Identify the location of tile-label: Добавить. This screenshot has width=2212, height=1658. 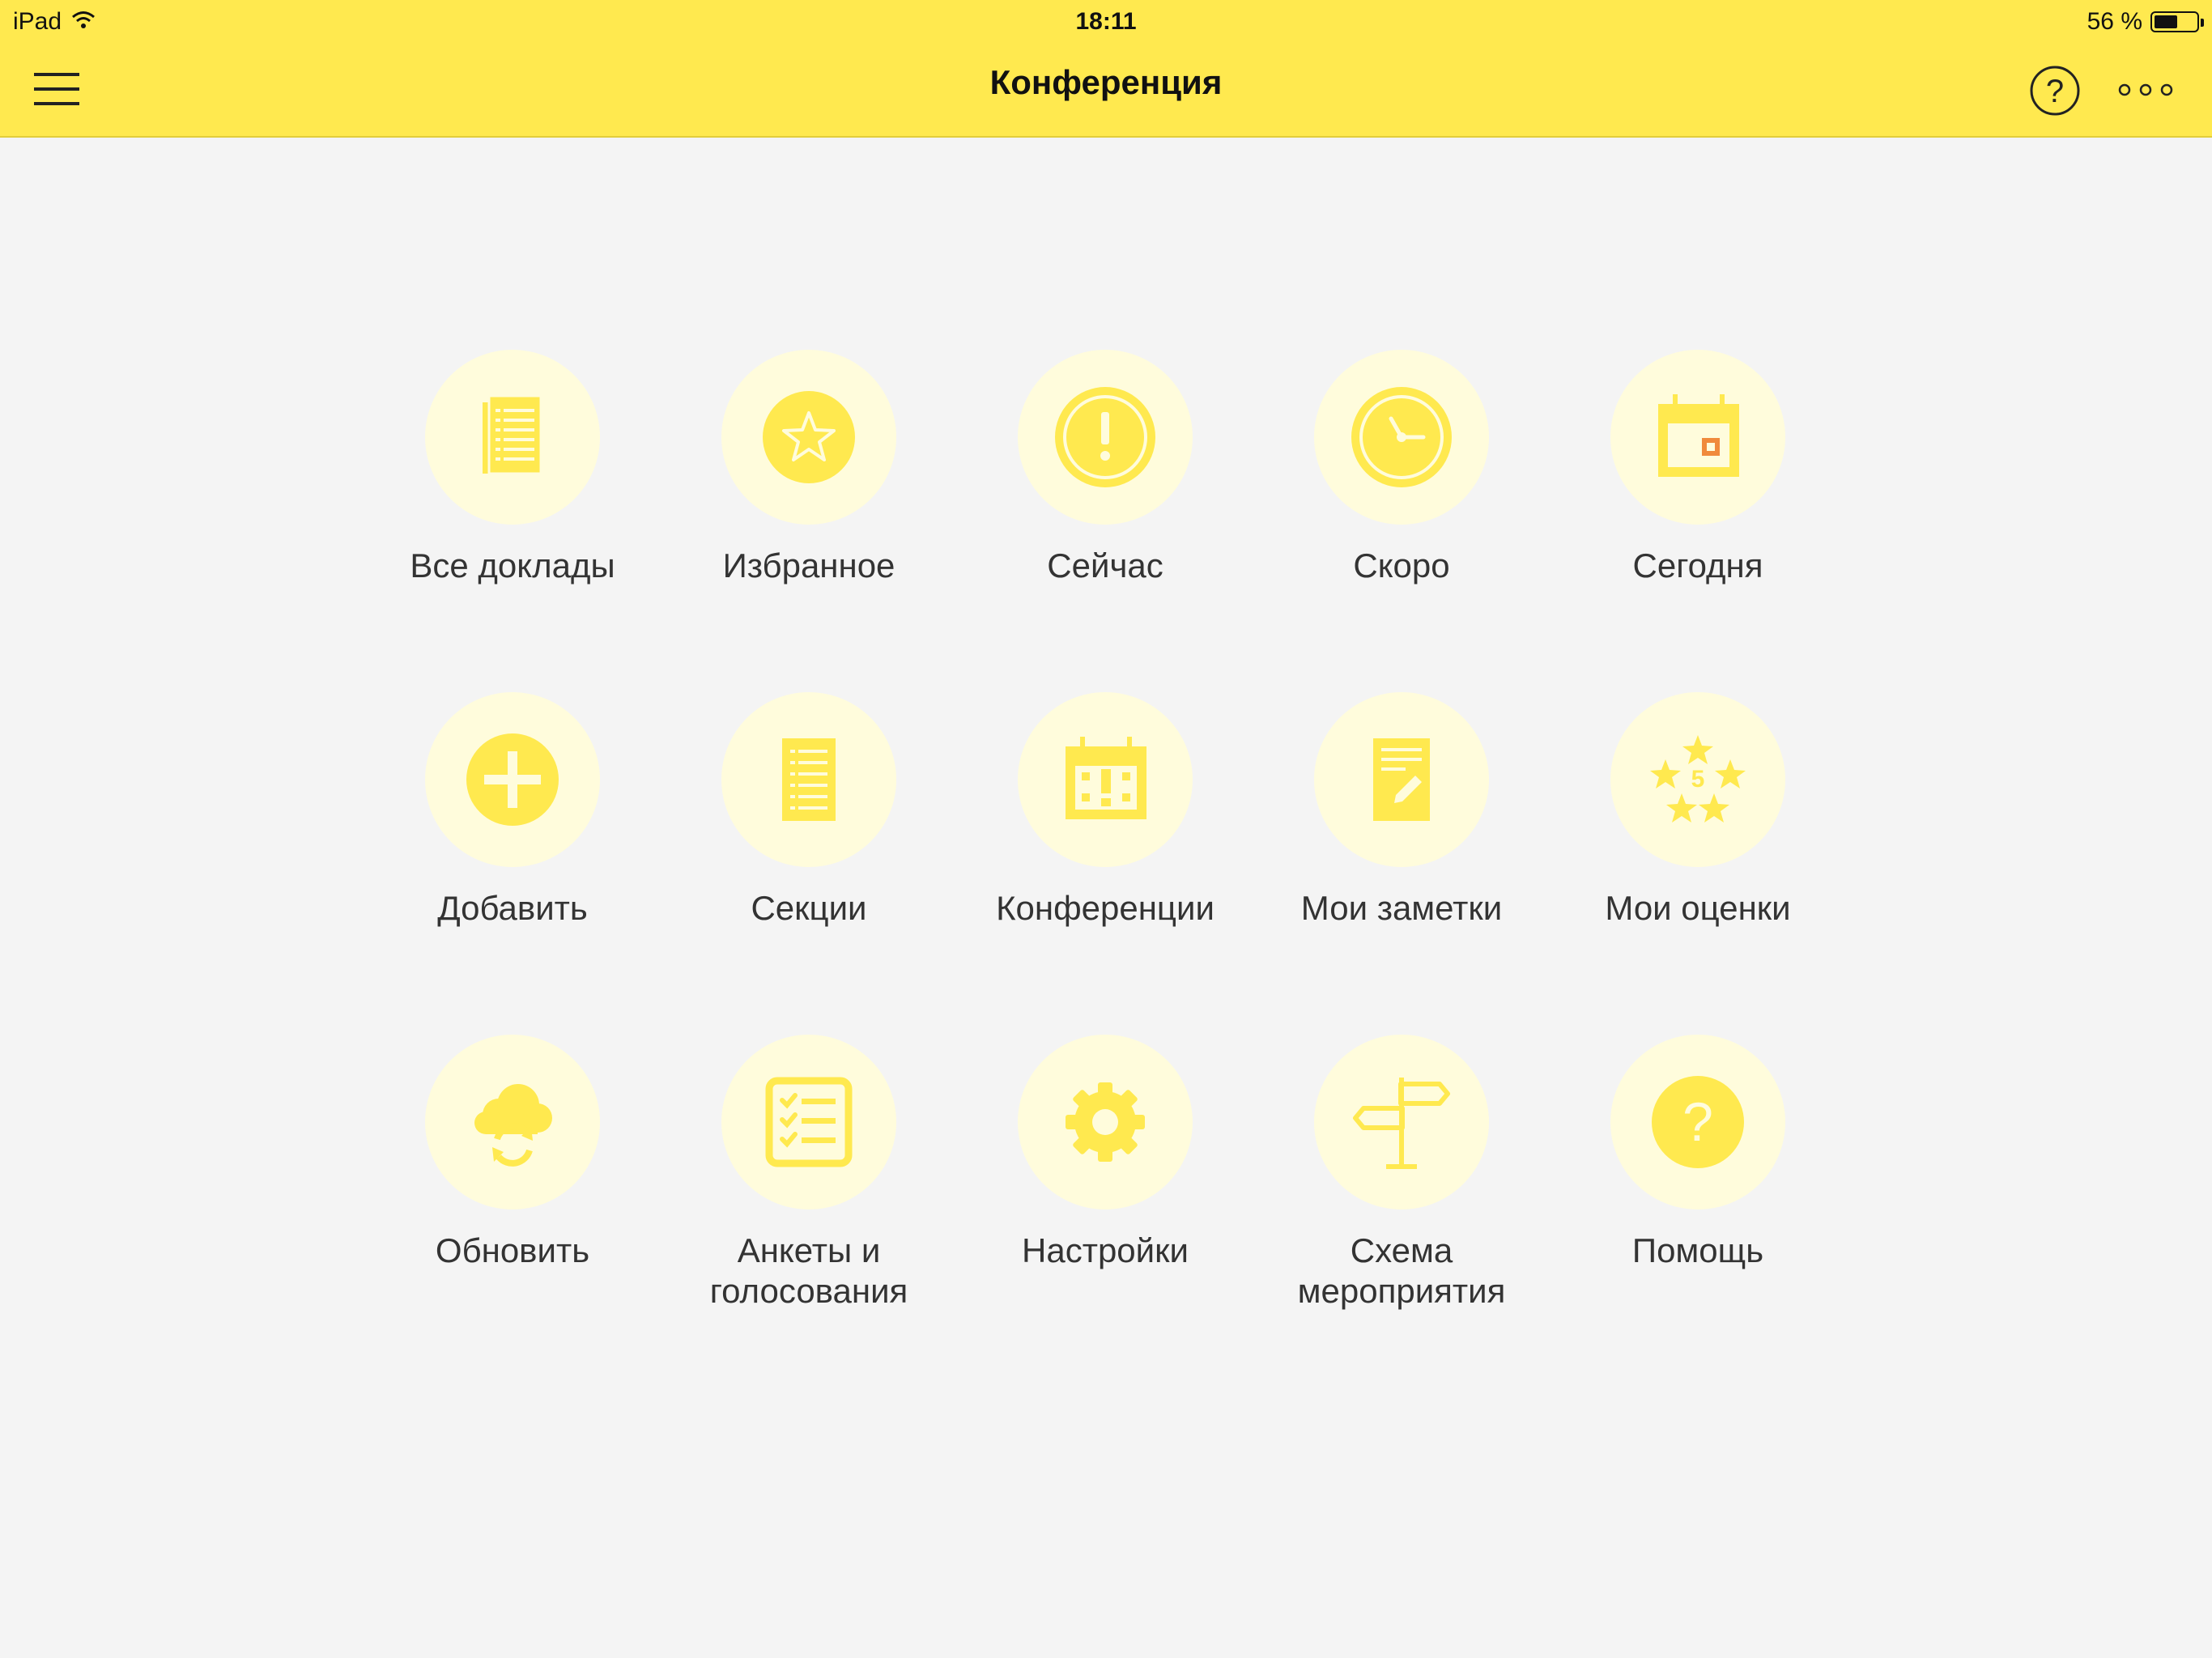
(513, 908).